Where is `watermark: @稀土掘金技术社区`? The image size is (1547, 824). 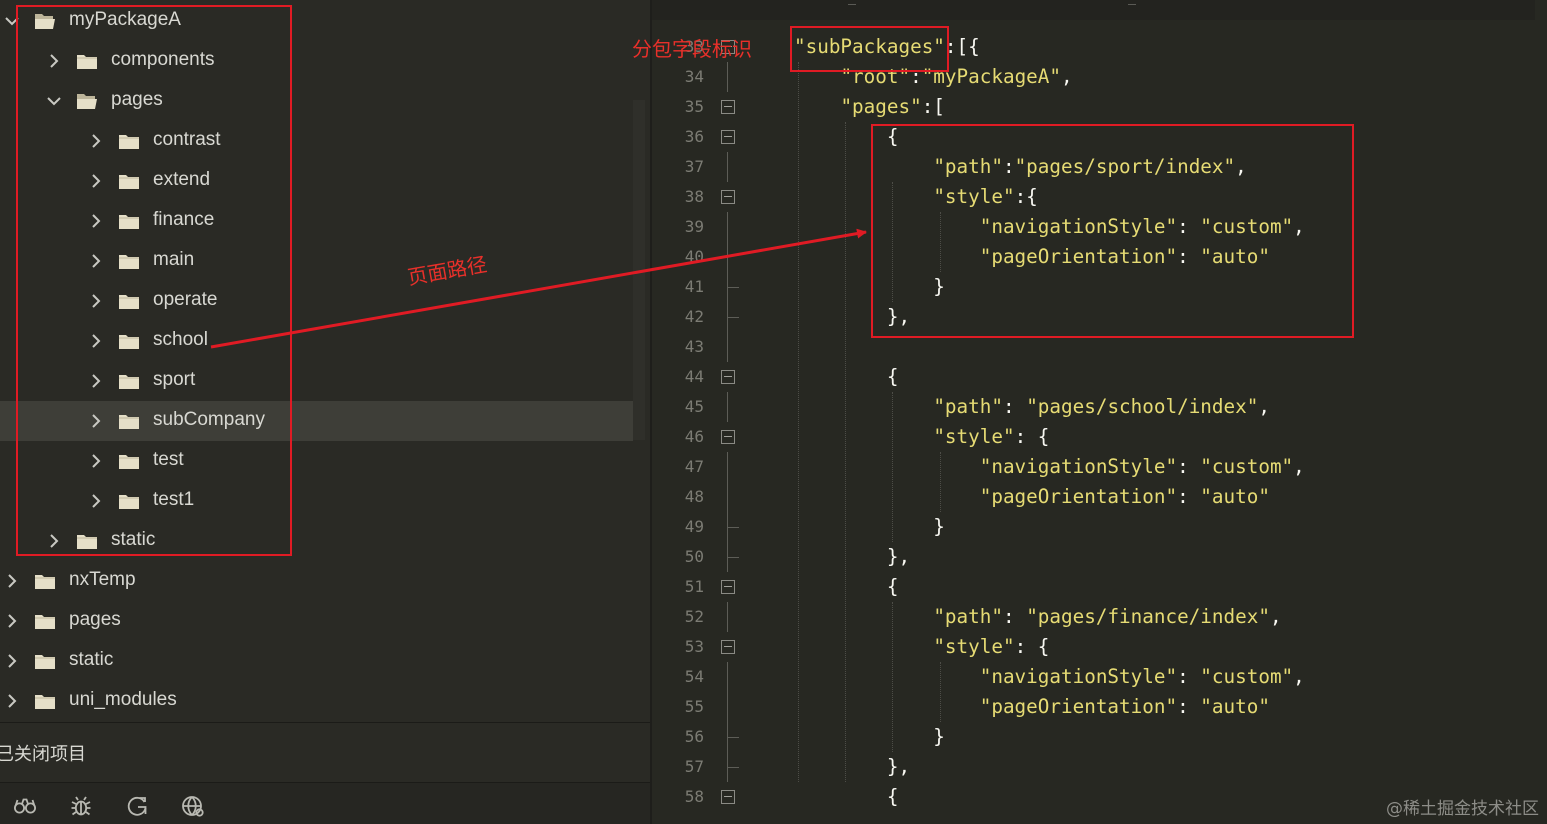
watermark: @稀土掘金技术社区 is located at coordinates (1462, 809).